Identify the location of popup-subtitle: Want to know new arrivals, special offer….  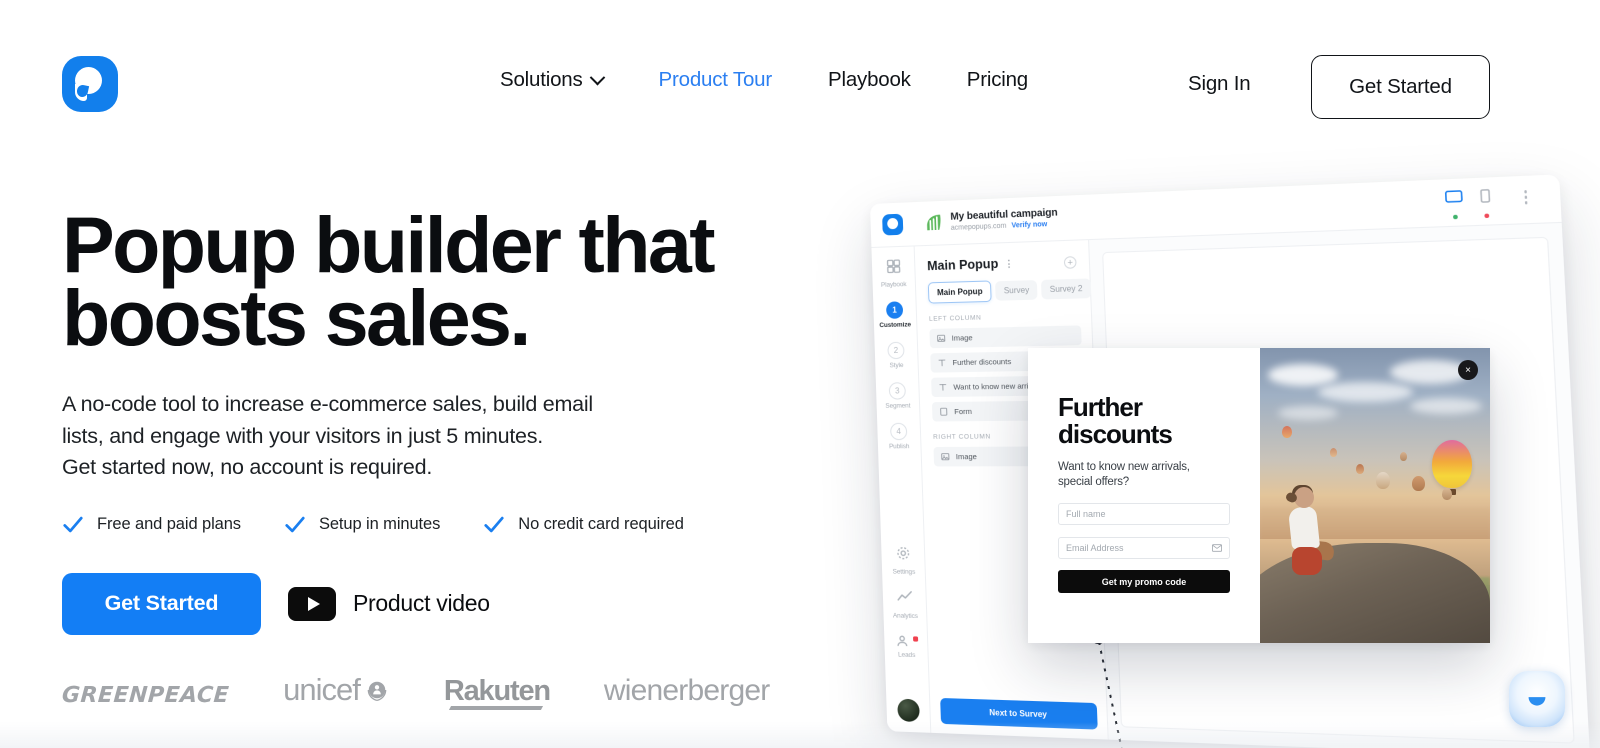
(1144, 476).